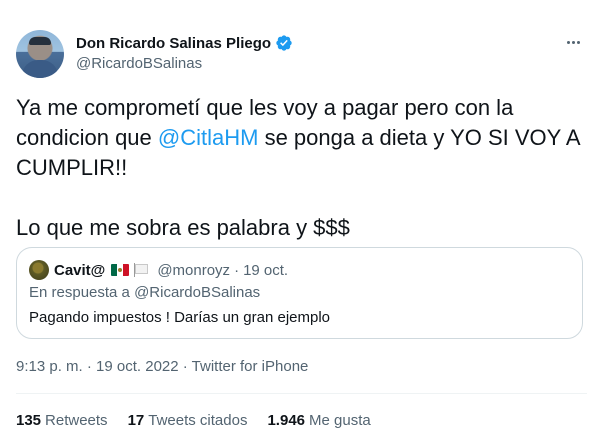 Image resolution: width=603 pixels, height=443 pixels. What do you see at coordinates (183, 227) in the screenshot?
I see `tweet-paragraph-2: Lo que me sobra es palabra y $$$` at bounding box center [183, 227].